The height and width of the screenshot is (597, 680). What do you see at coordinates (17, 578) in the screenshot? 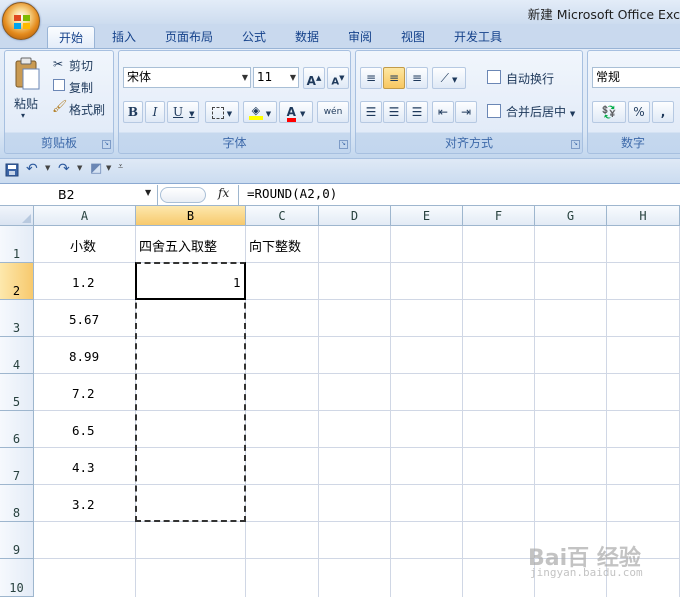
I see `row-header-10: 10` at bounding box center [17, 578].